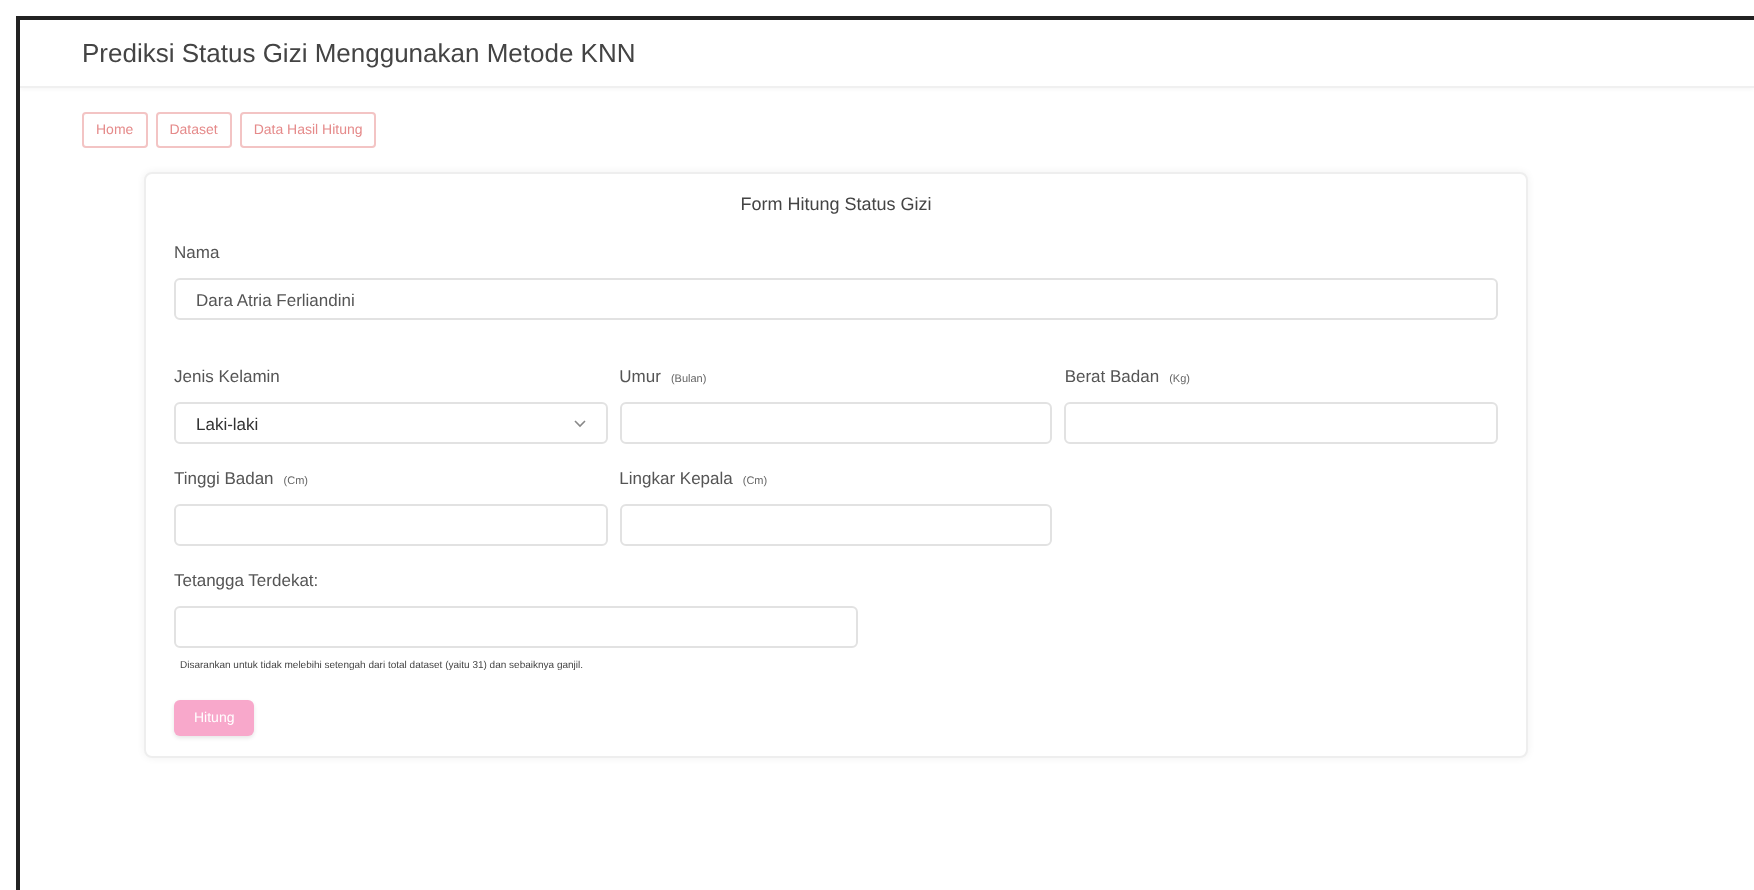 The width and height of the screenshot is (1754, 890). Describe the element at coordinates (197, 252) in the screenshot. I see `field-label: Nama` at that location.